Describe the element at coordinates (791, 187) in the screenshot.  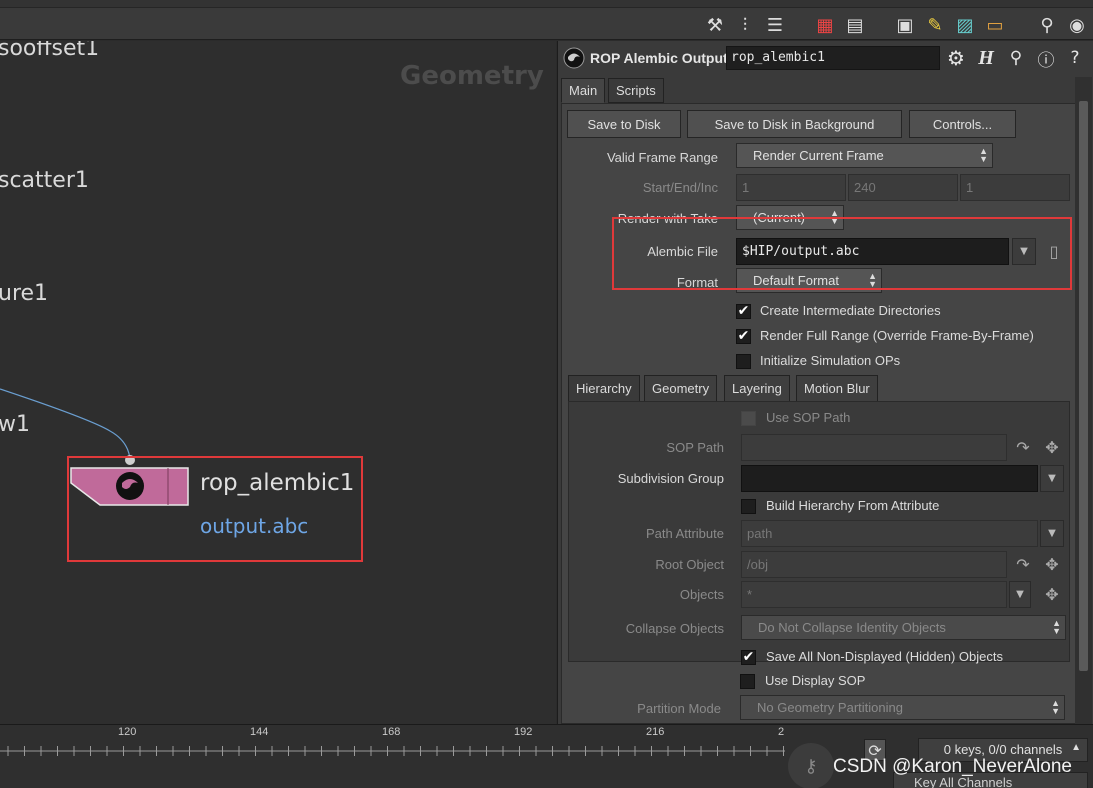
I see `start-frame-field: 1` at that location.